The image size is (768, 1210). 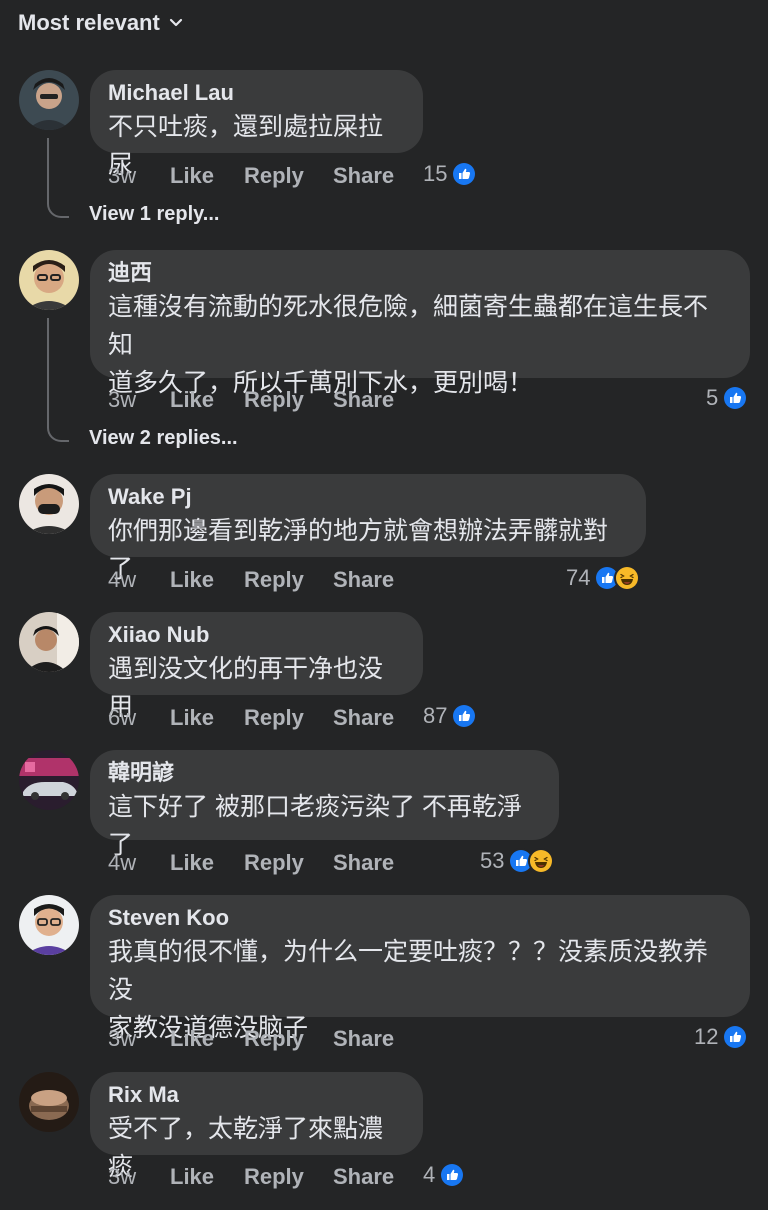 I want to click on sort-label: Most relevant, so click(x=89, y=22).